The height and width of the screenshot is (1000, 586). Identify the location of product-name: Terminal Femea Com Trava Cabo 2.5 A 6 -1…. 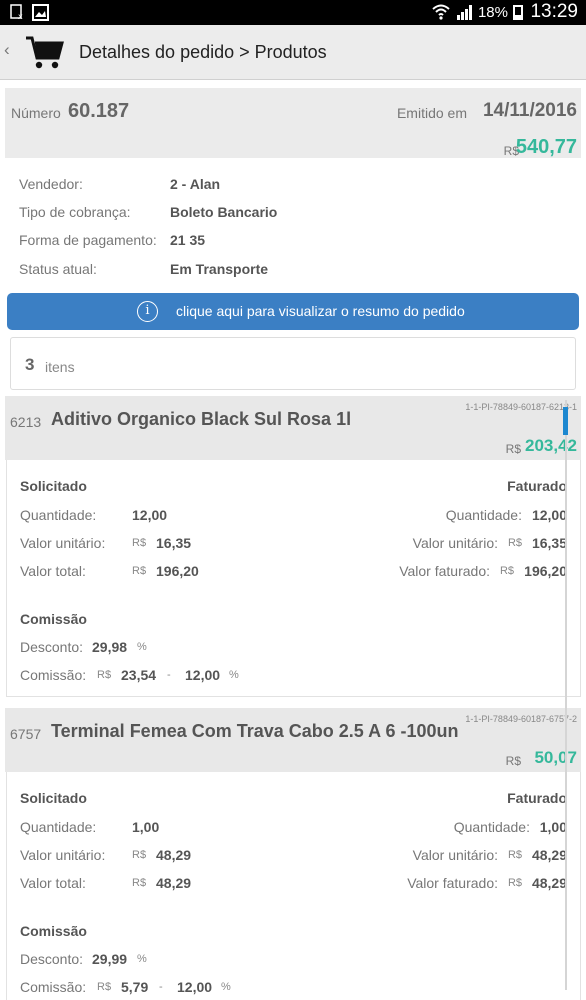
(255, 731).